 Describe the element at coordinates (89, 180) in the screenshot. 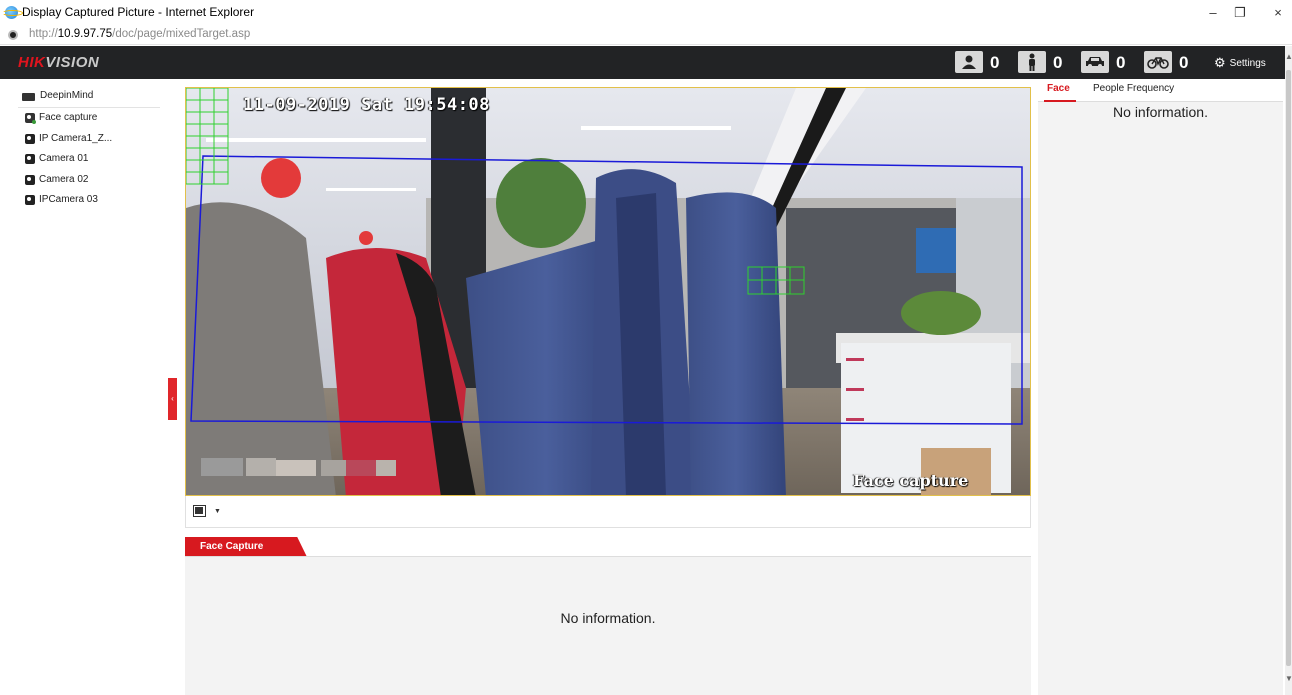

I see `tree-item-camera-02: Camera 02` at that location.